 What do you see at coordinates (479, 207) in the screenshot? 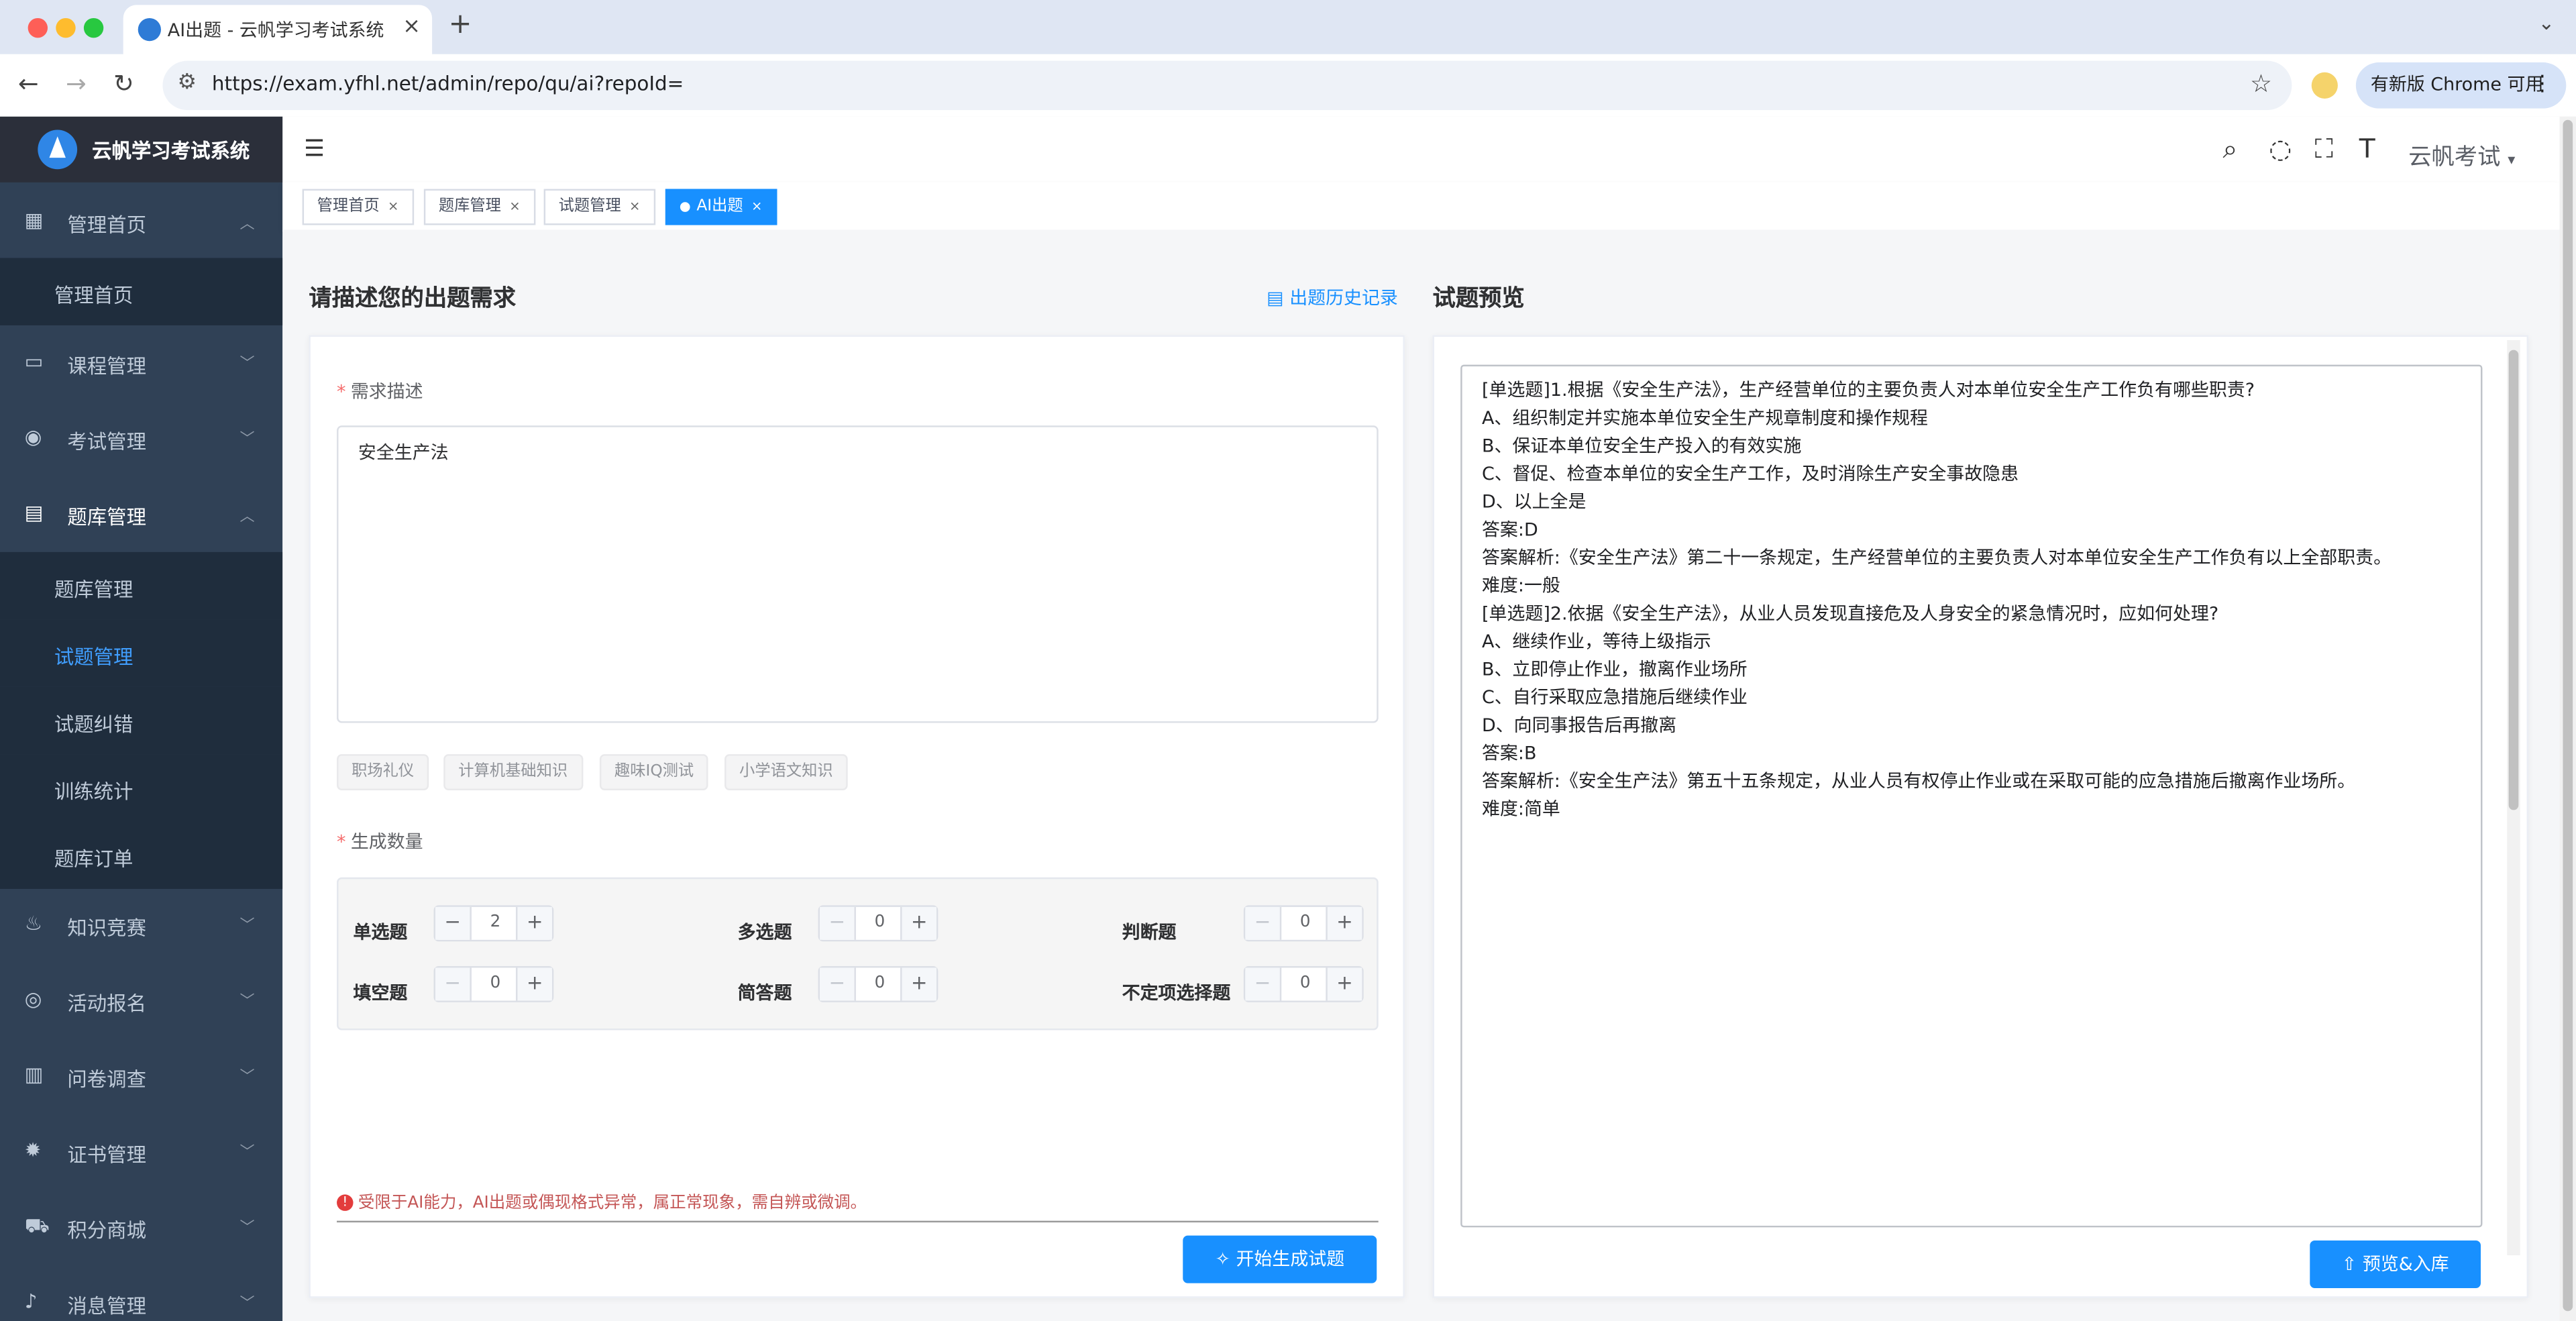
I see `tag-bank: 题库管理 ×` at bounding box center [479, 207].